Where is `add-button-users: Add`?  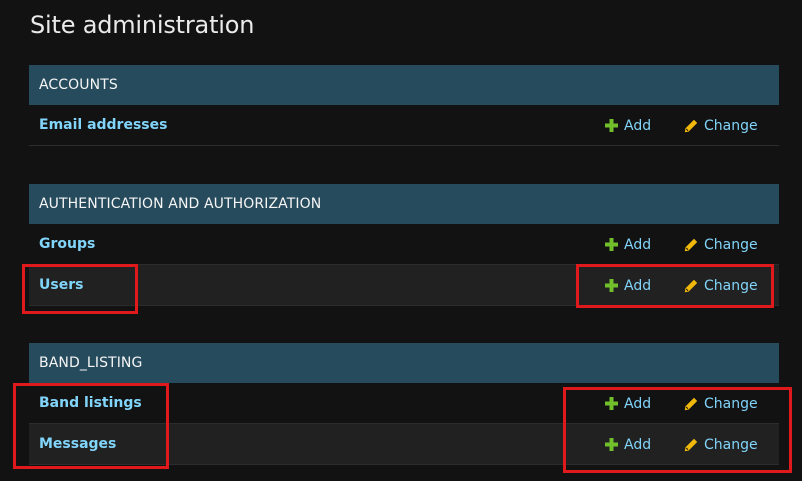
add-button-users: Add is located at coordinates (628, 285).